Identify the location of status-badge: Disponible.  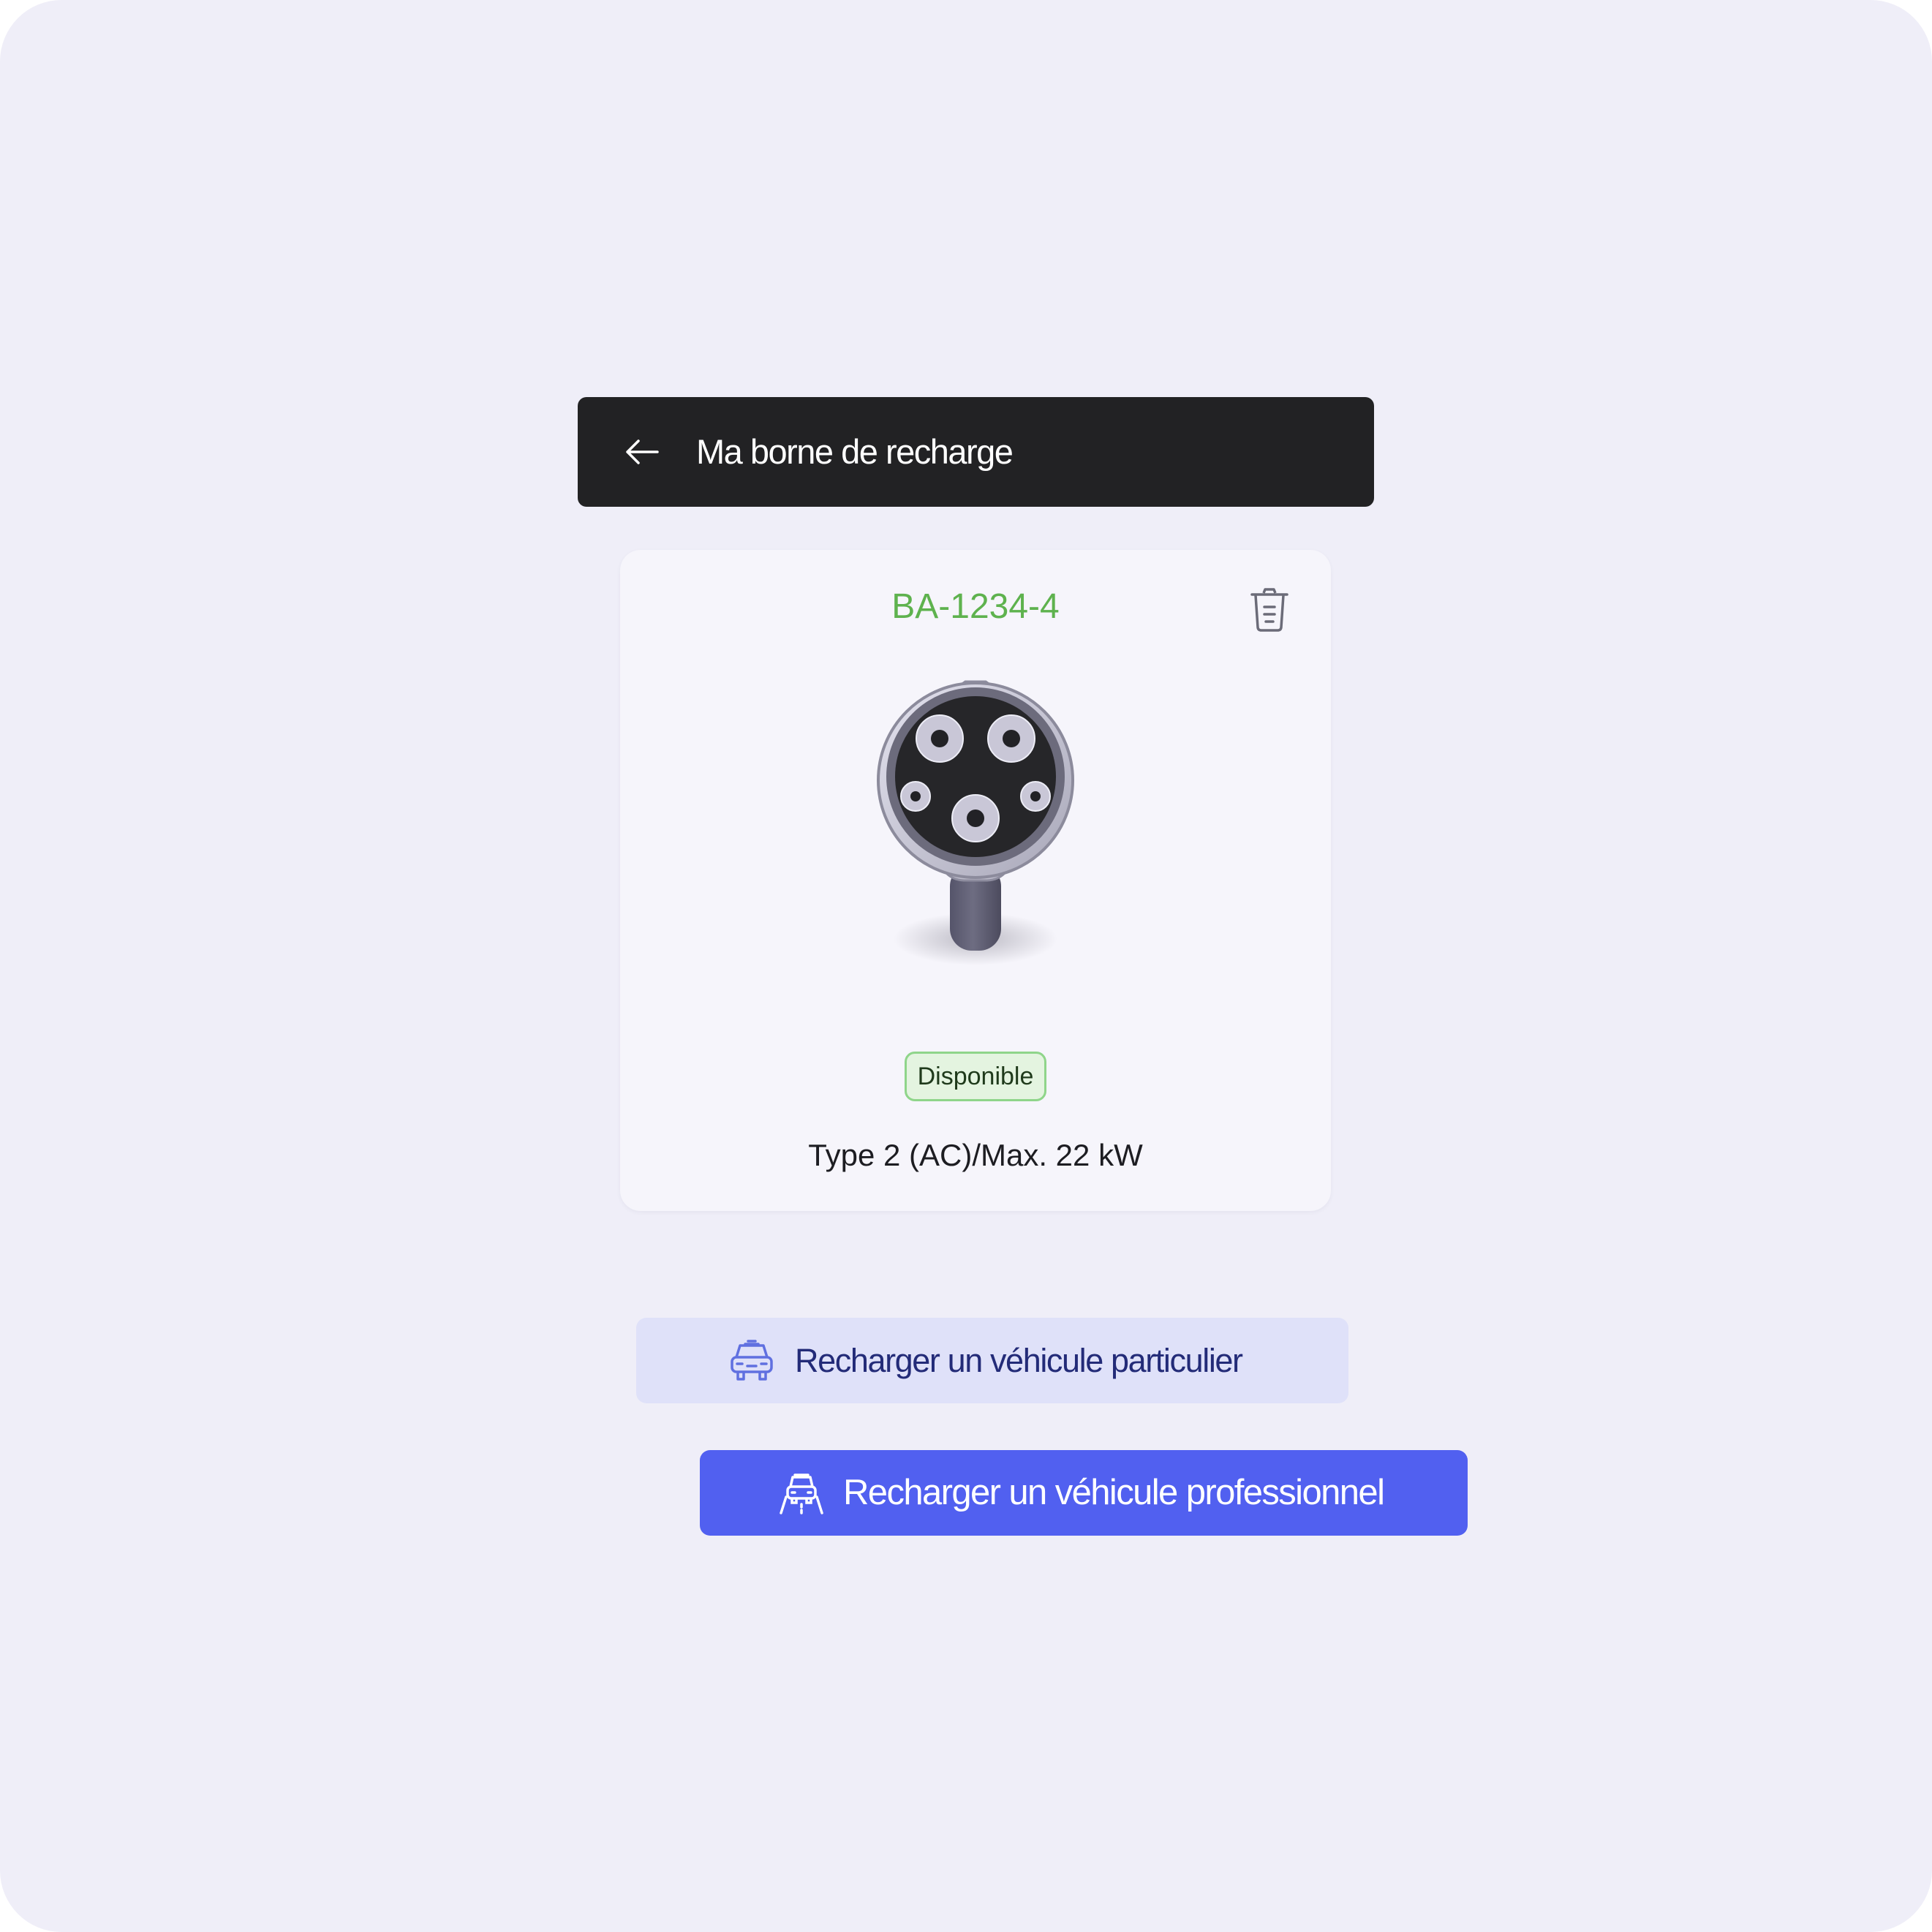
(975, 1076).